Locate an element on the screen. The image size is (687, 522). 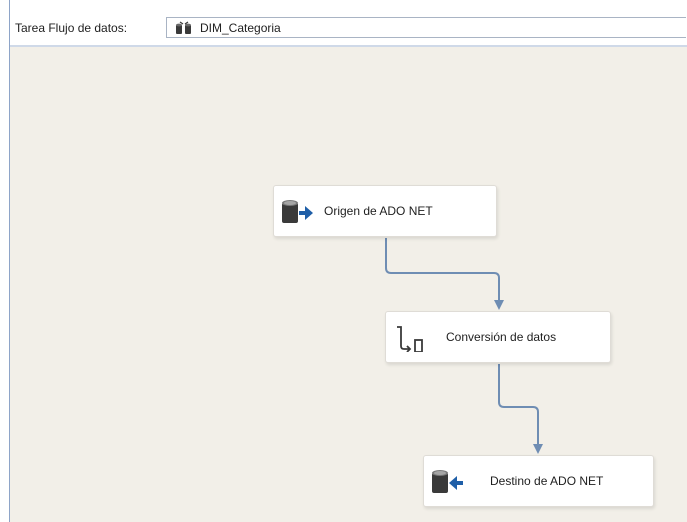
ado-net-destination-component: Destino de ADO NET is located at coordinates (538, 481).